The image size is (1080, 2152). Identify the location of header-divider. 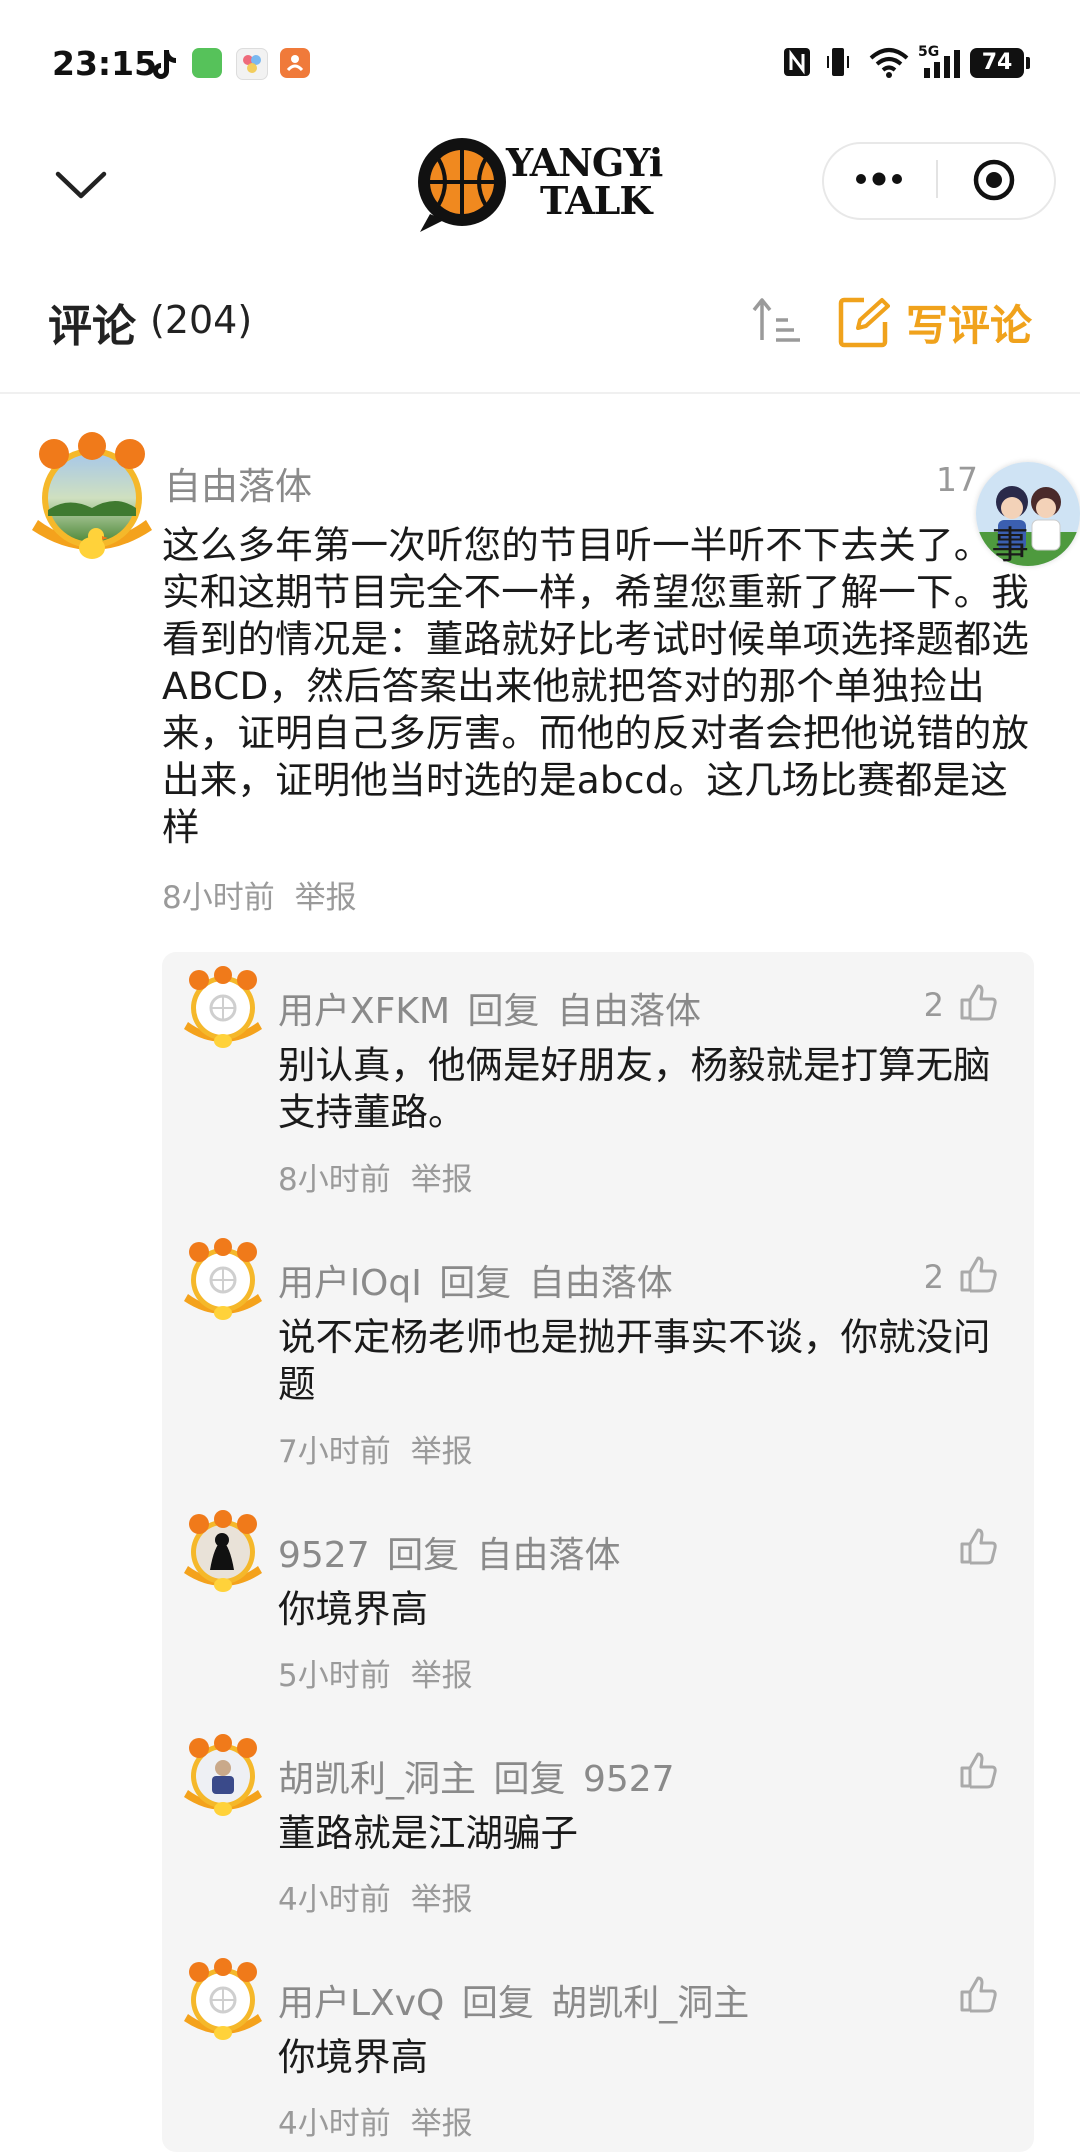
(540, 393).